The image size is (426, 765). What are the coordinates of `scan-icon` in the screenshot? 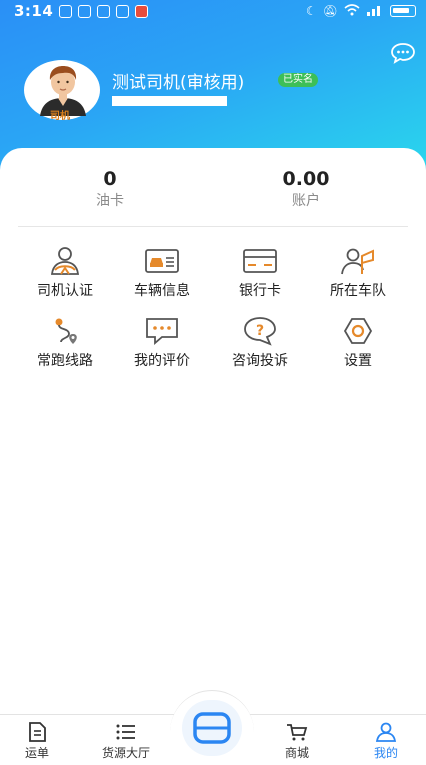 It's located at (212, 728).